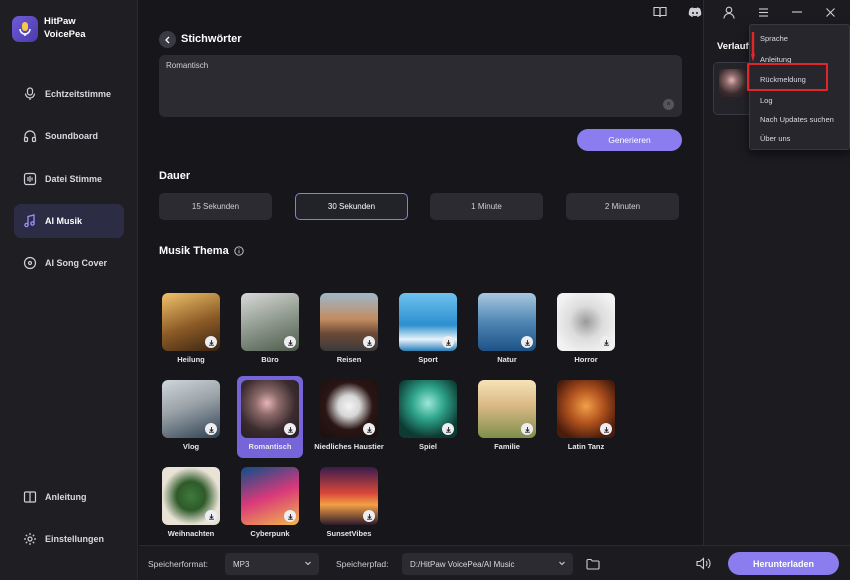 The width and height of the screenshot is (850, 580). I want to click on theme-label: Sport, so click(428, 359).